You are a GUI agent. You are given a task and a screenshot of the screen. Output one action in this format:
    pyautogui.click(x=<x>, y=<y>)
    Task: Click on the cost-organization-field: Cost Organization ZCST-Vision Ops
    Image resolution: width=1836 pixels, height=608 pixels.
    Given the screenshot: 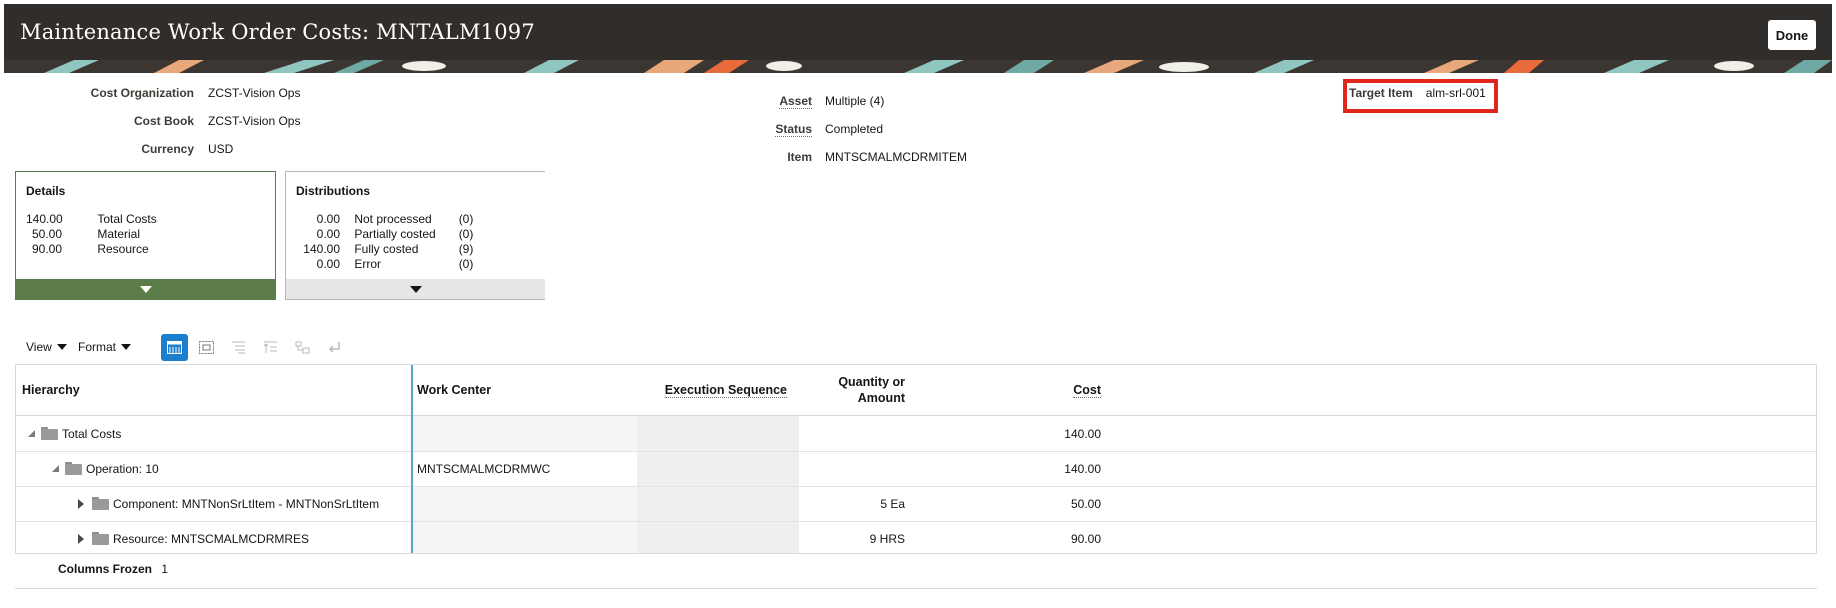 What is the action you would take?
    pyautogui.click(x=158, y=93)
    